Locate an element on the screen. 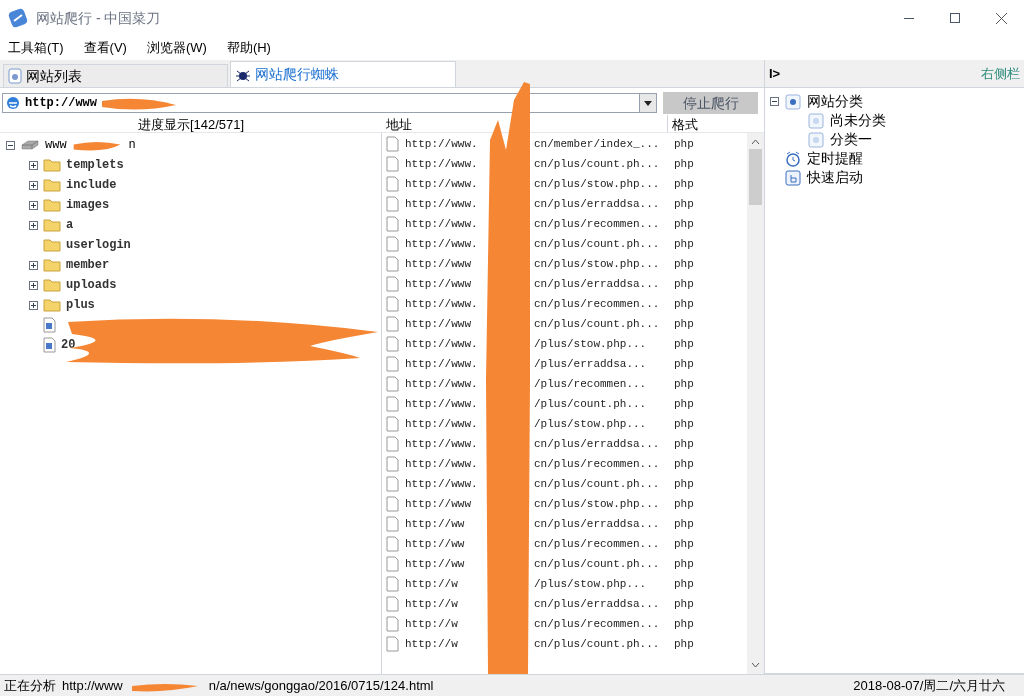 Image resolution: width=1024 pixels, height=696 pixels. tree-item: include is located at coordinates (91, 185).